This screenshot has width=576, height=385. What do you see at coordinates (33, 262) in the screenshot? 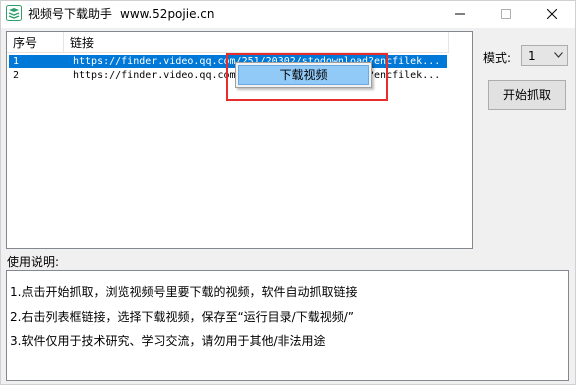
I see `usage-label: 使用说明:` at bounding box center [33, 262].